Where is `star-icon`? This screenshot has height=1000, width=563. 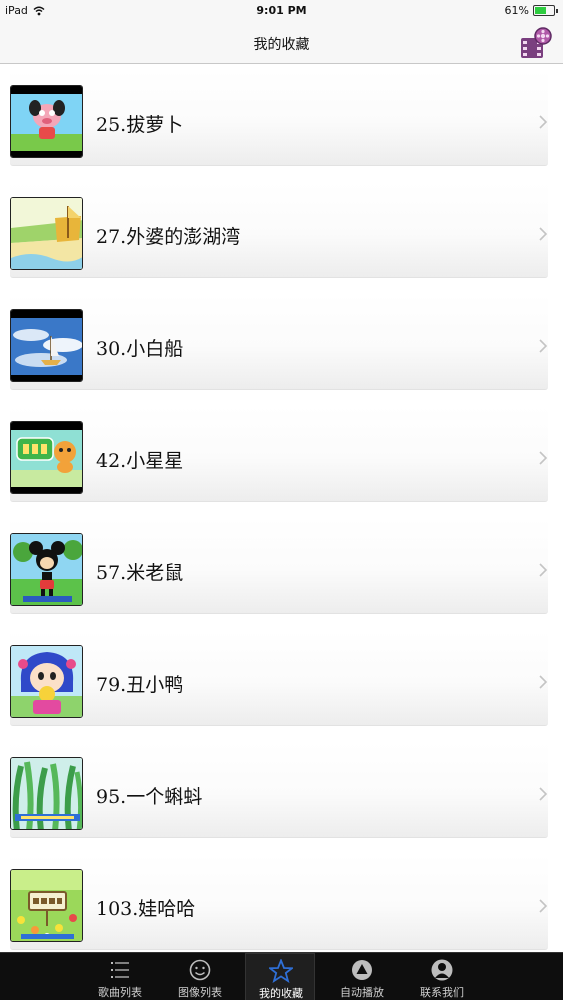 star-icon is located at coordinates (281, 971).